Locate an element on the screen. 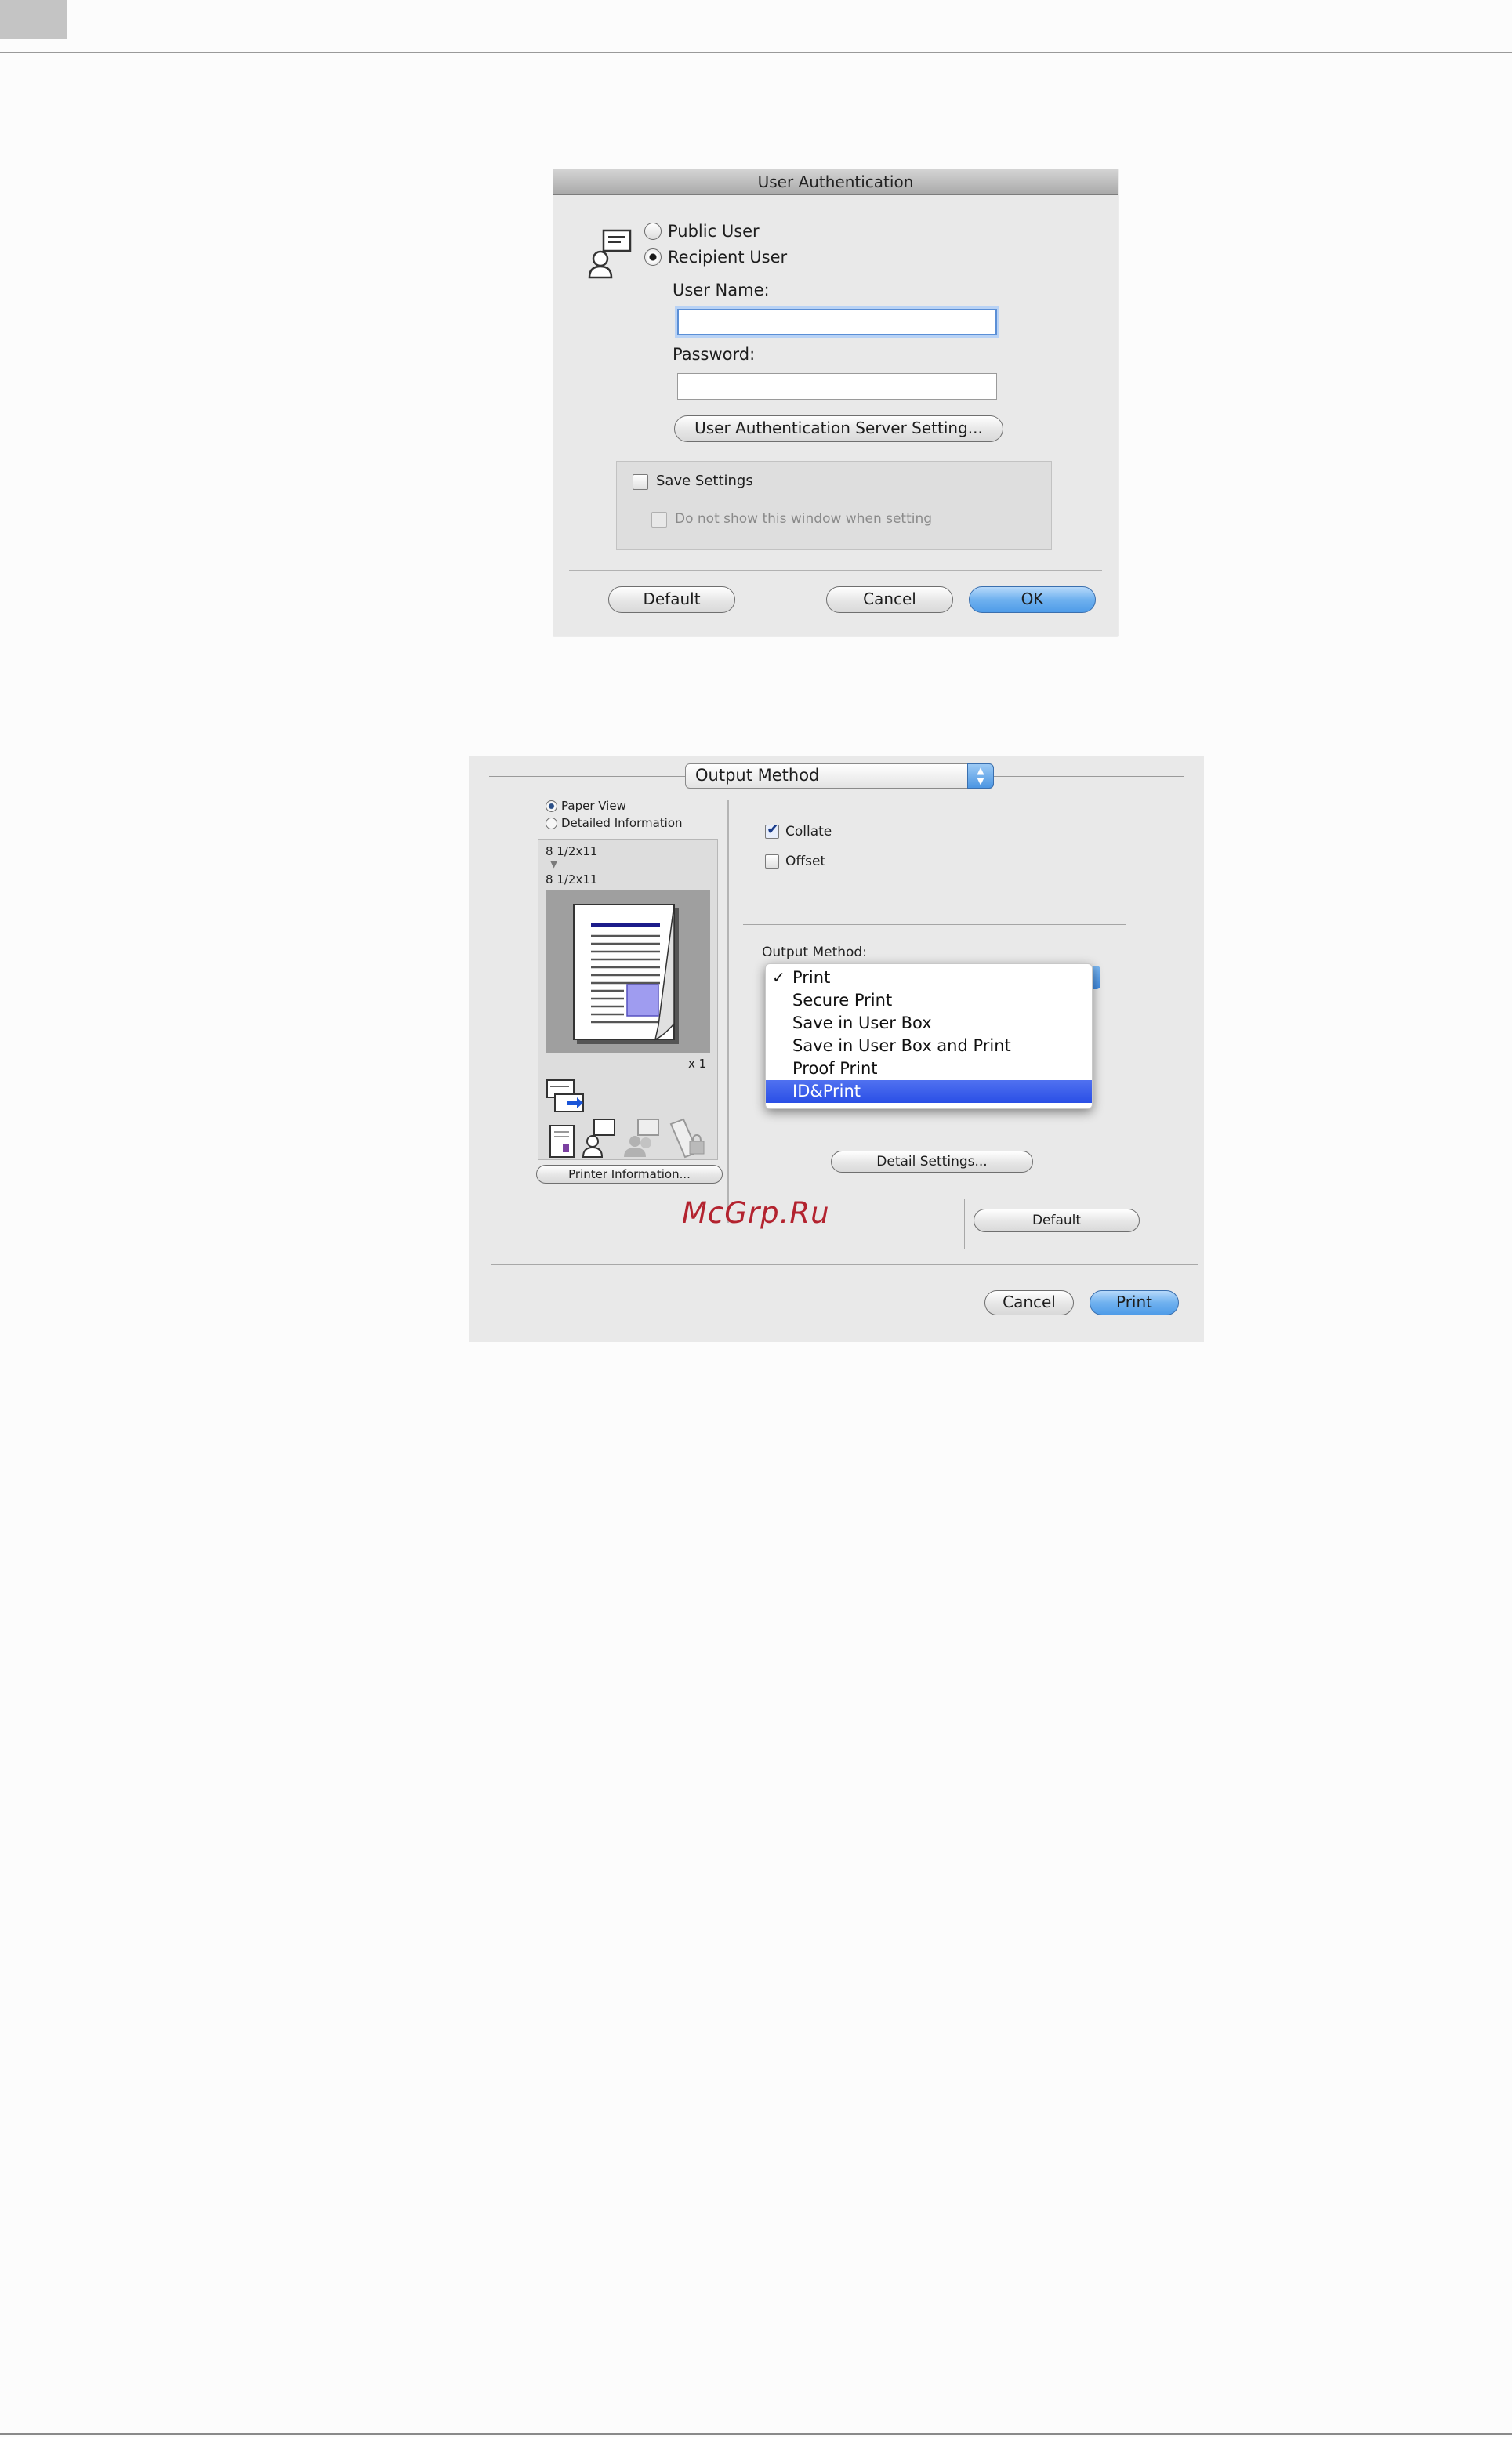 This screenshot has height=2437, width=1512. offset-label: Offset is located at coordinates (805, 861).